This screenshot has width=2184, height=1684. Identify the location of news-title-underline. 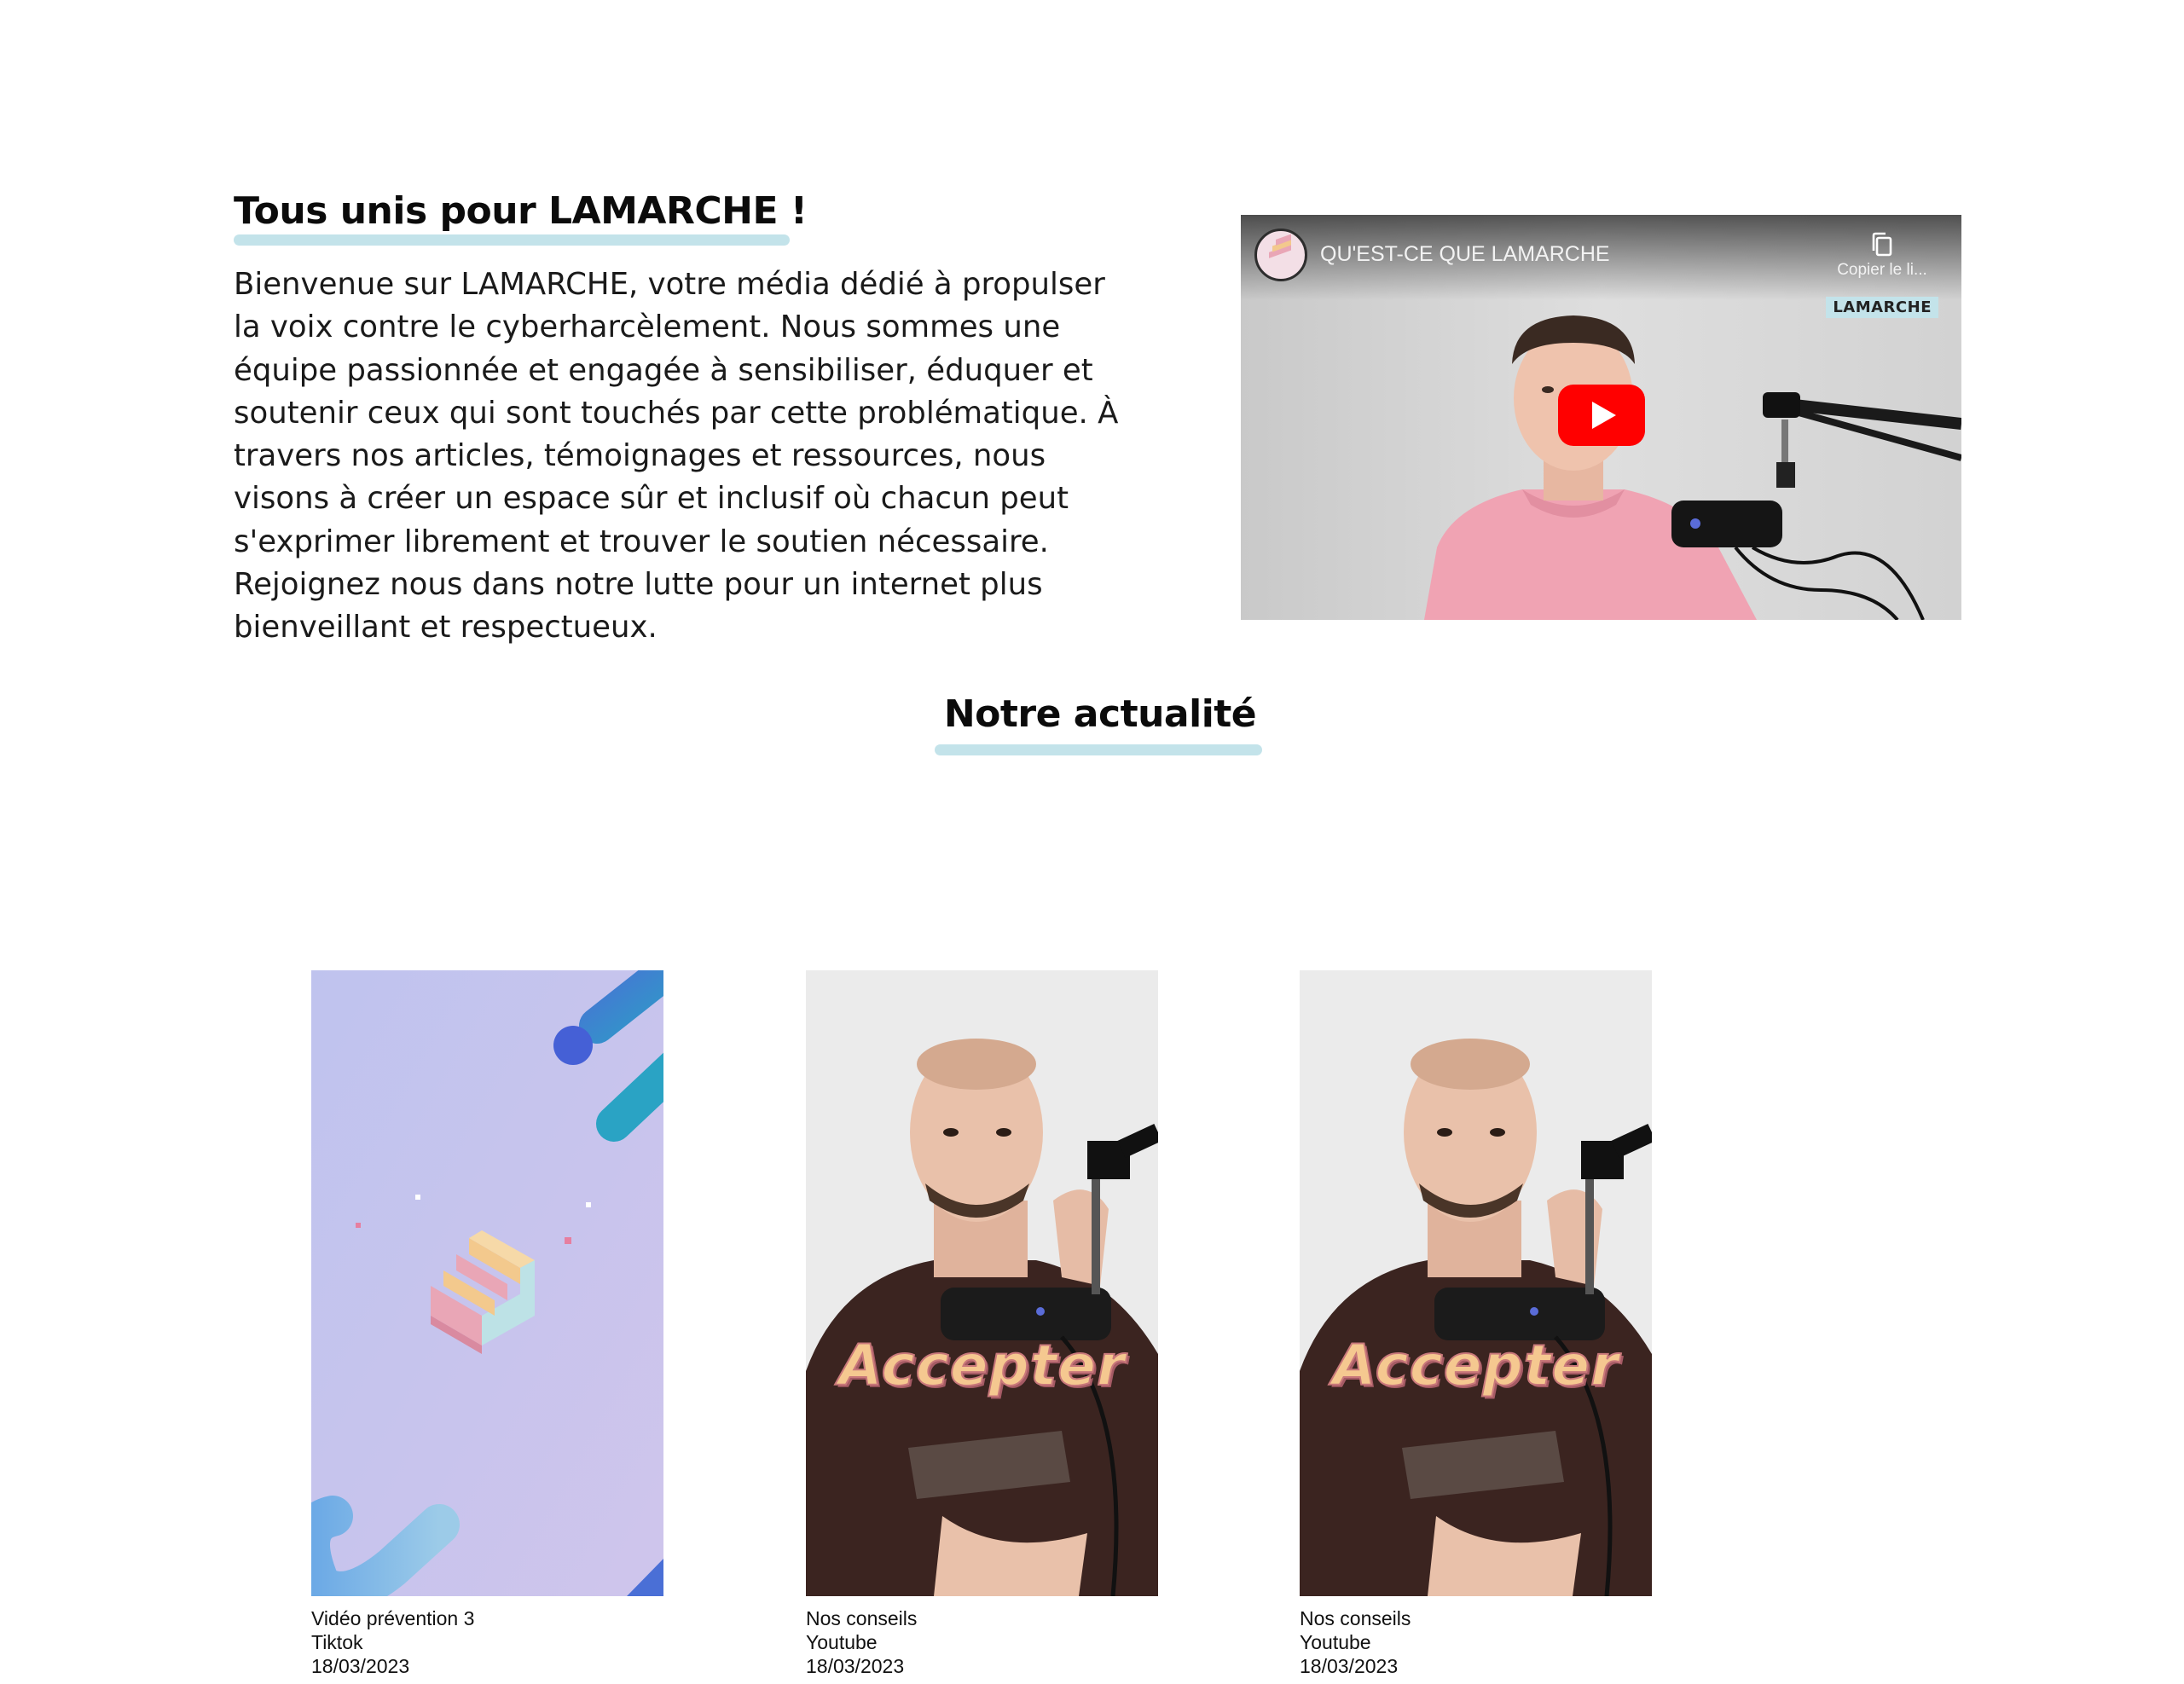
(1098, 750).